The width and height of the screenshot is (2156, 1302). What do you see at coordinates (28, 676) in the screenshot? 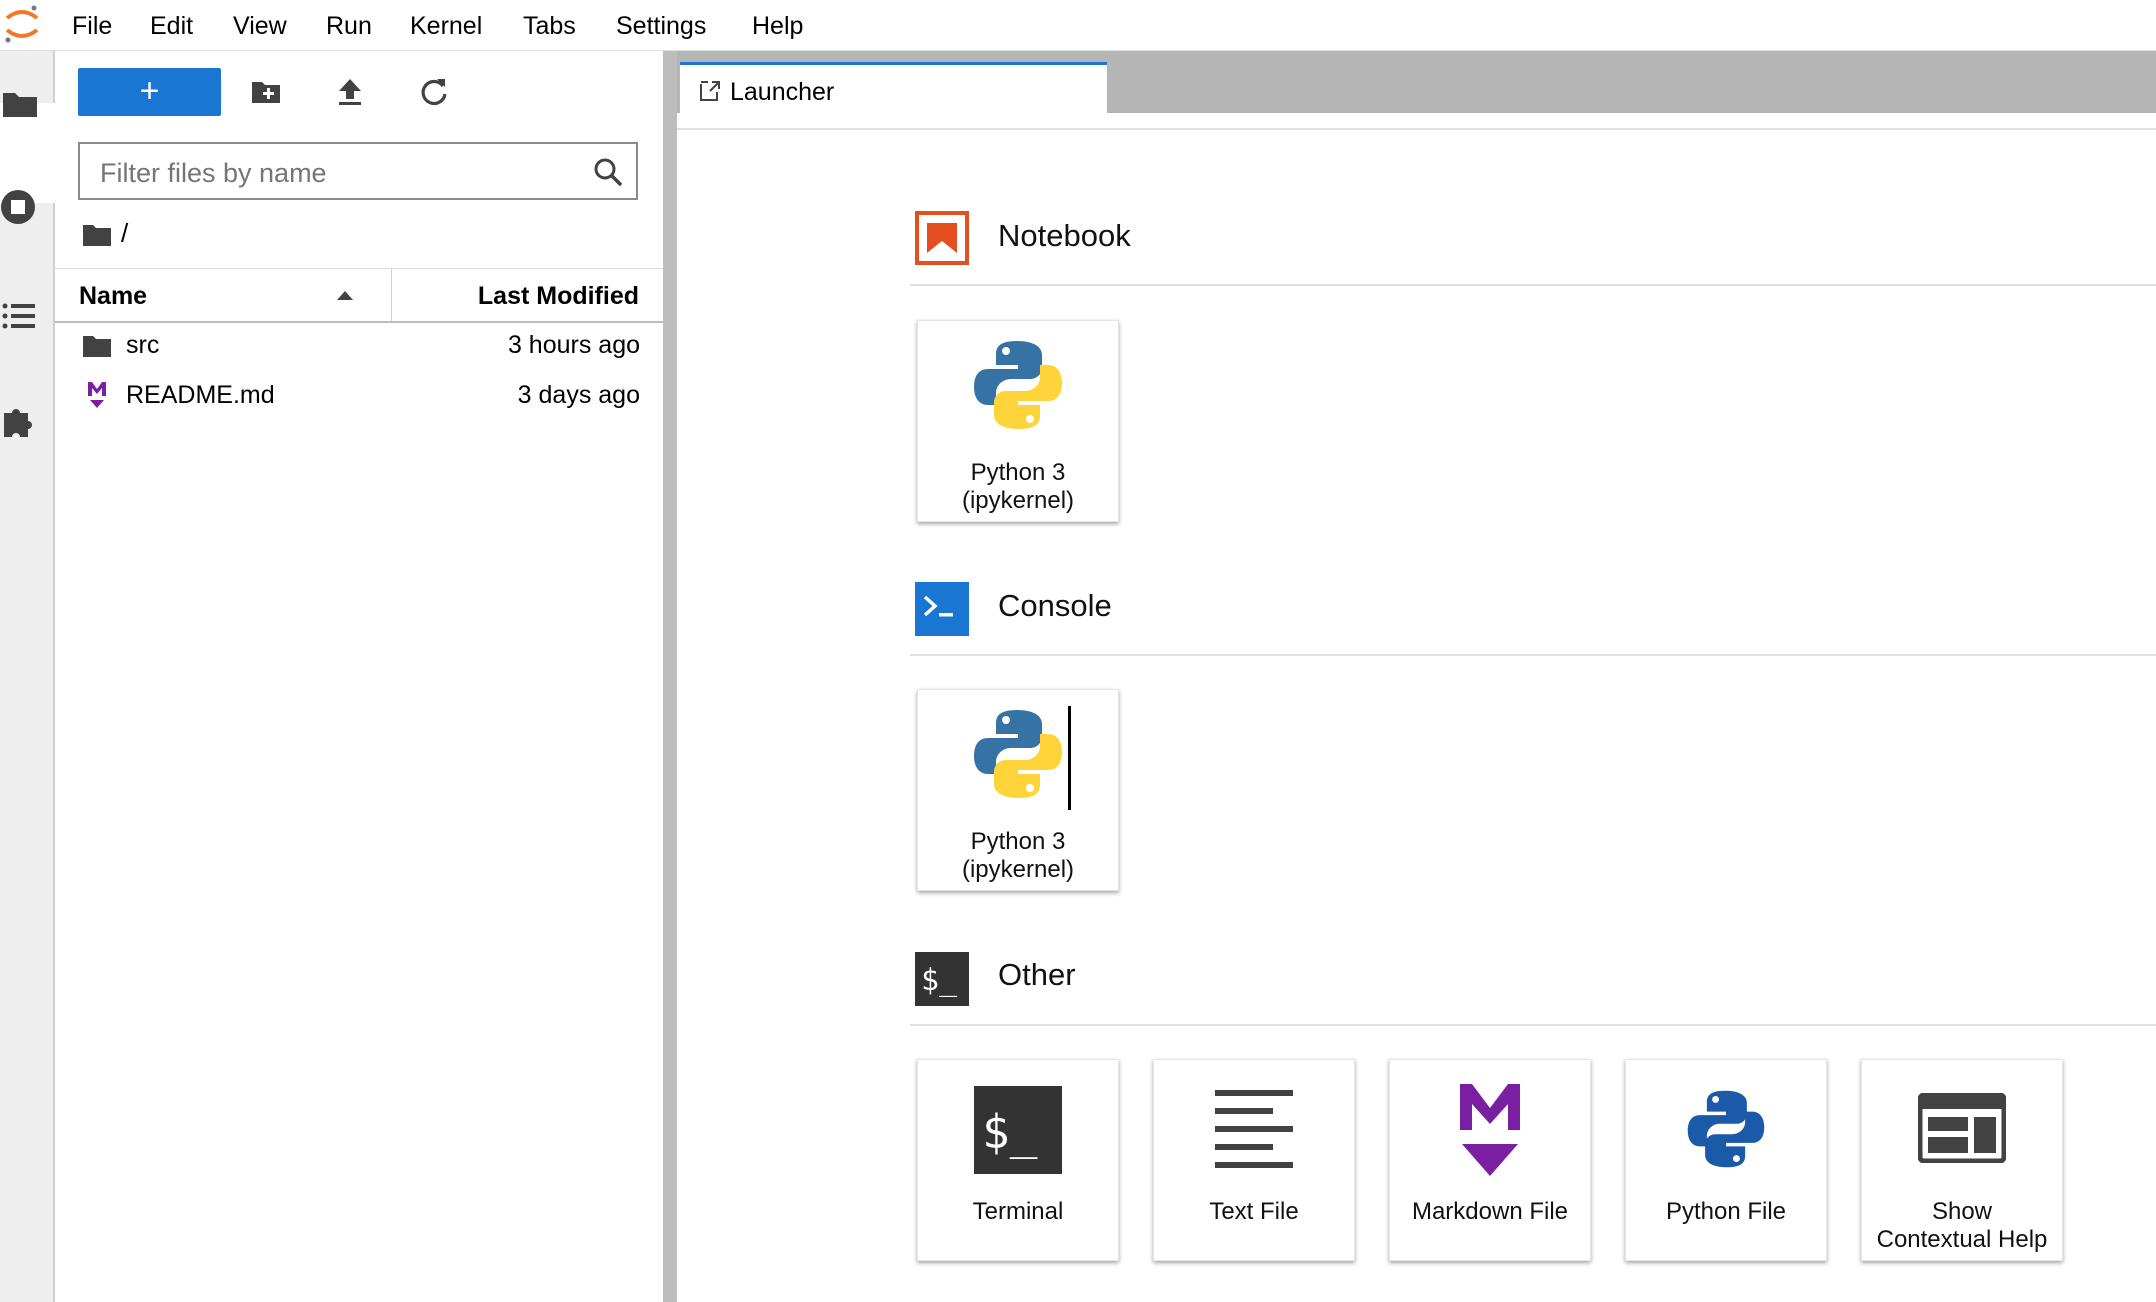
I see `activity-bar` at bounding box center [28, 676].